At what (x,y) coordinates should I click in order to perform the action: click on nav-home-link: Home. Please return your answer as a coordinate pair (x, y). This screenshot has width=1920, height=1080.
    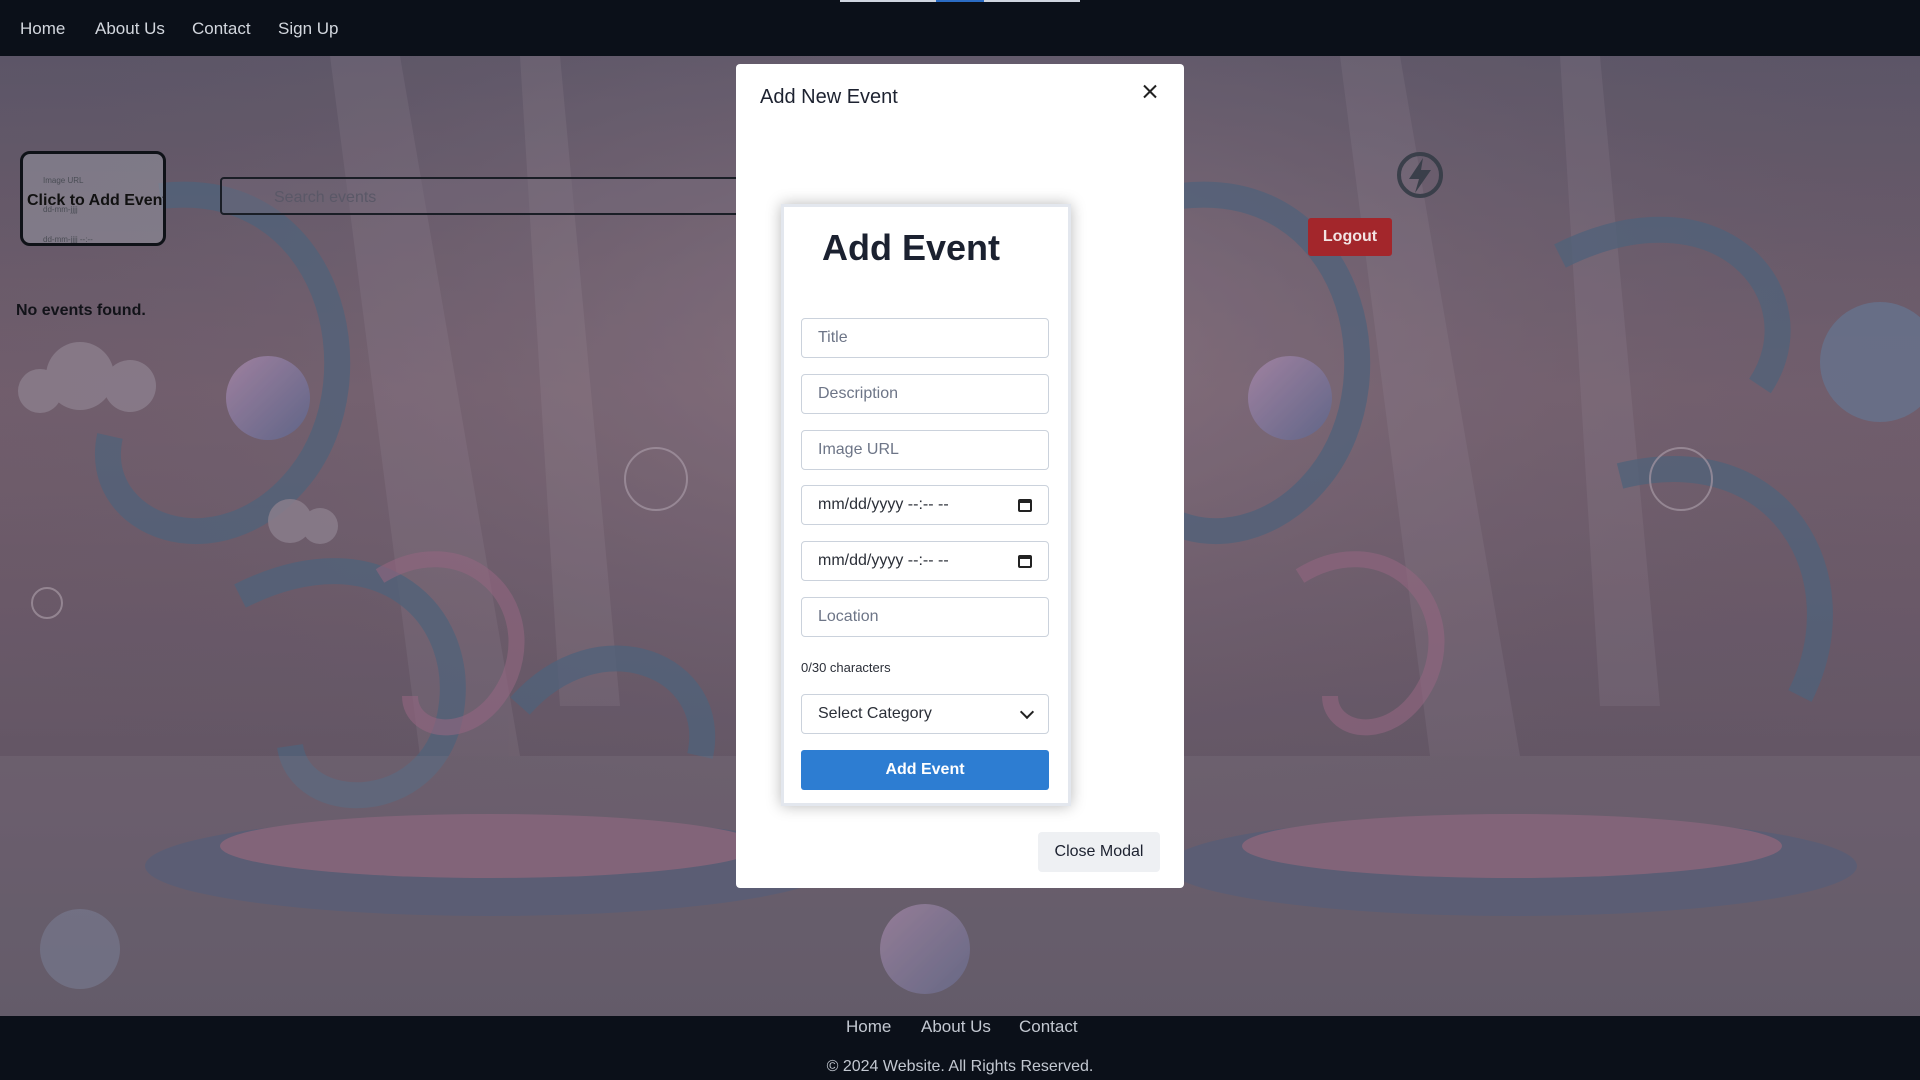
    Looking at the image, I should click on (42, 29).